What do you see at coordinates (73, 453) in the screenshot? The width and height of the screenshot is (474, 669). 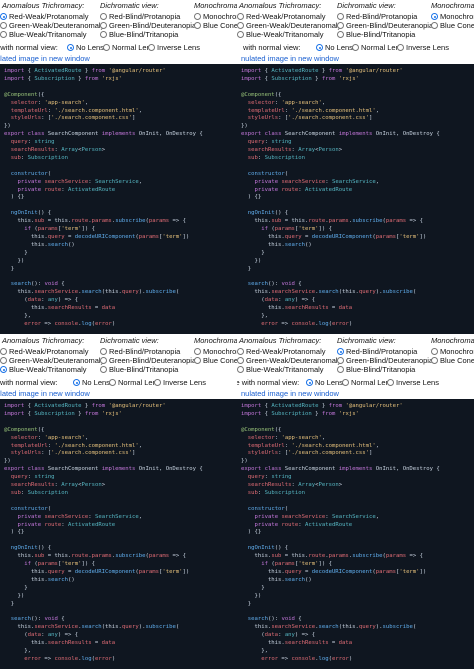 I see `code-line: styleUrls: ['./search.component.css']` at bounding box center [73, 453].